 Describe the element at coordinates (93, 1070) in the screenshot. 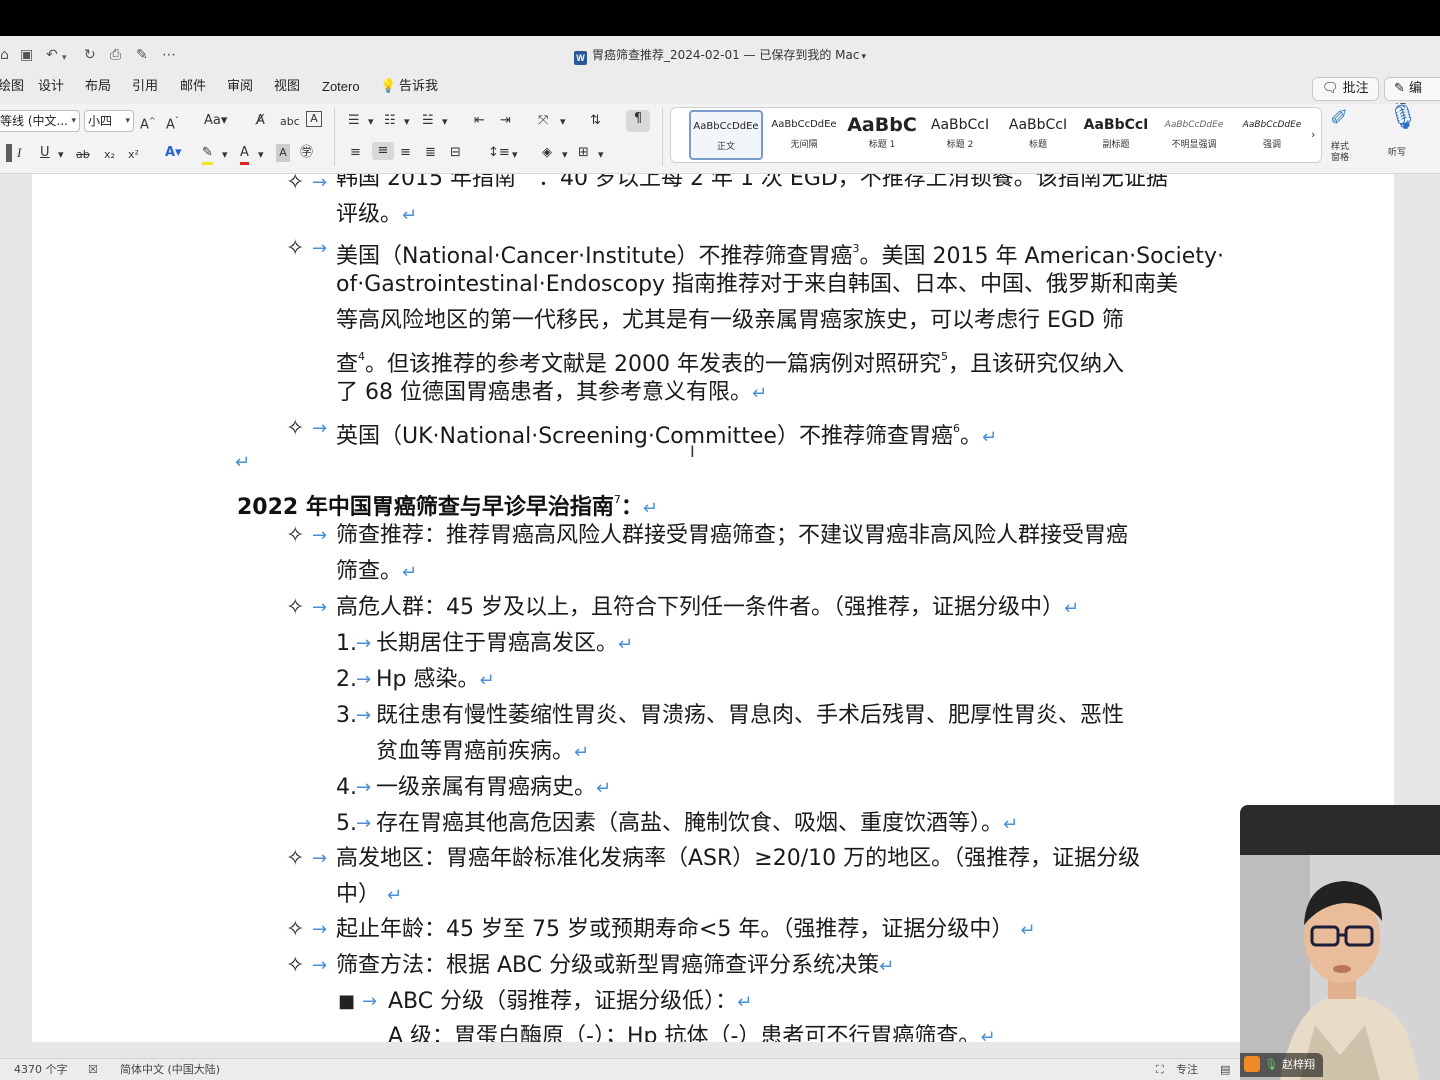

I see `proofing-icon: ☒` at that location.